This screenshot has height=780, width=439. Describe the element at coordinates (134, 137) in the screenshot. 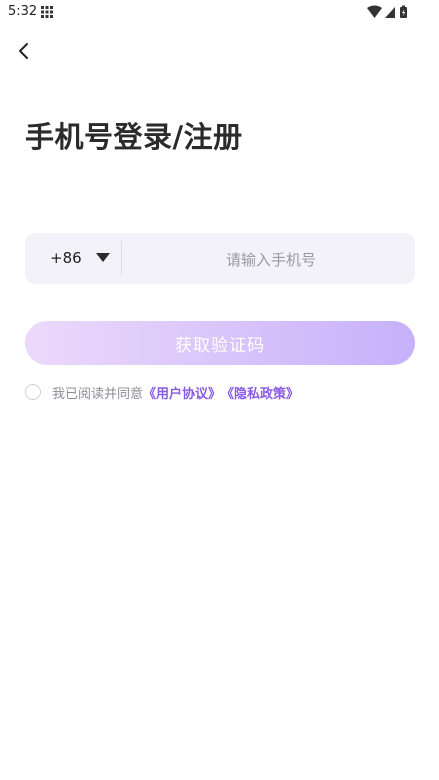

I see `page-title: 手机号登录/注册` at that location.